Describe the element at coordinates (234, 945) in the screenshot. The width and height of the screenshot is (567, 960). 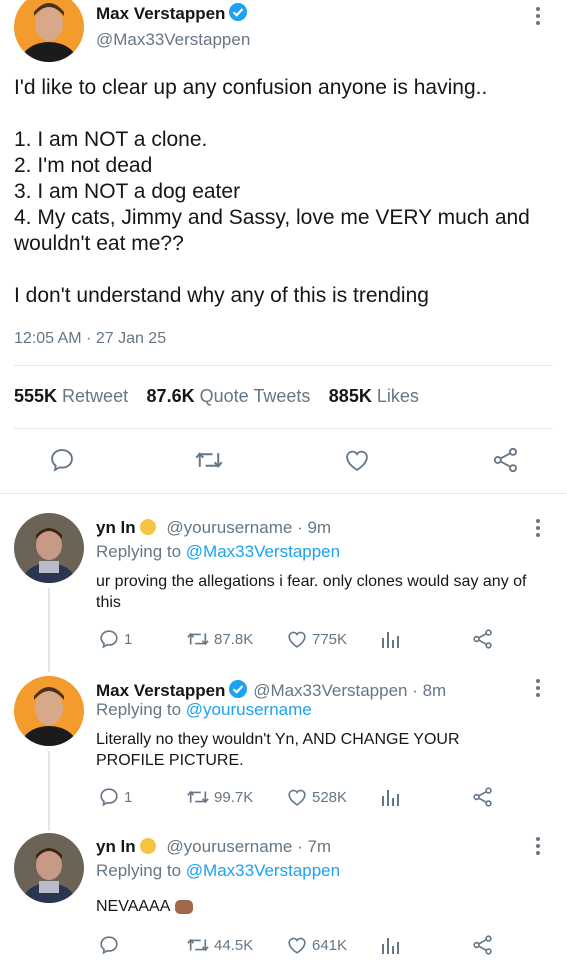
I see `retweet-count: 44.5K` at that location.